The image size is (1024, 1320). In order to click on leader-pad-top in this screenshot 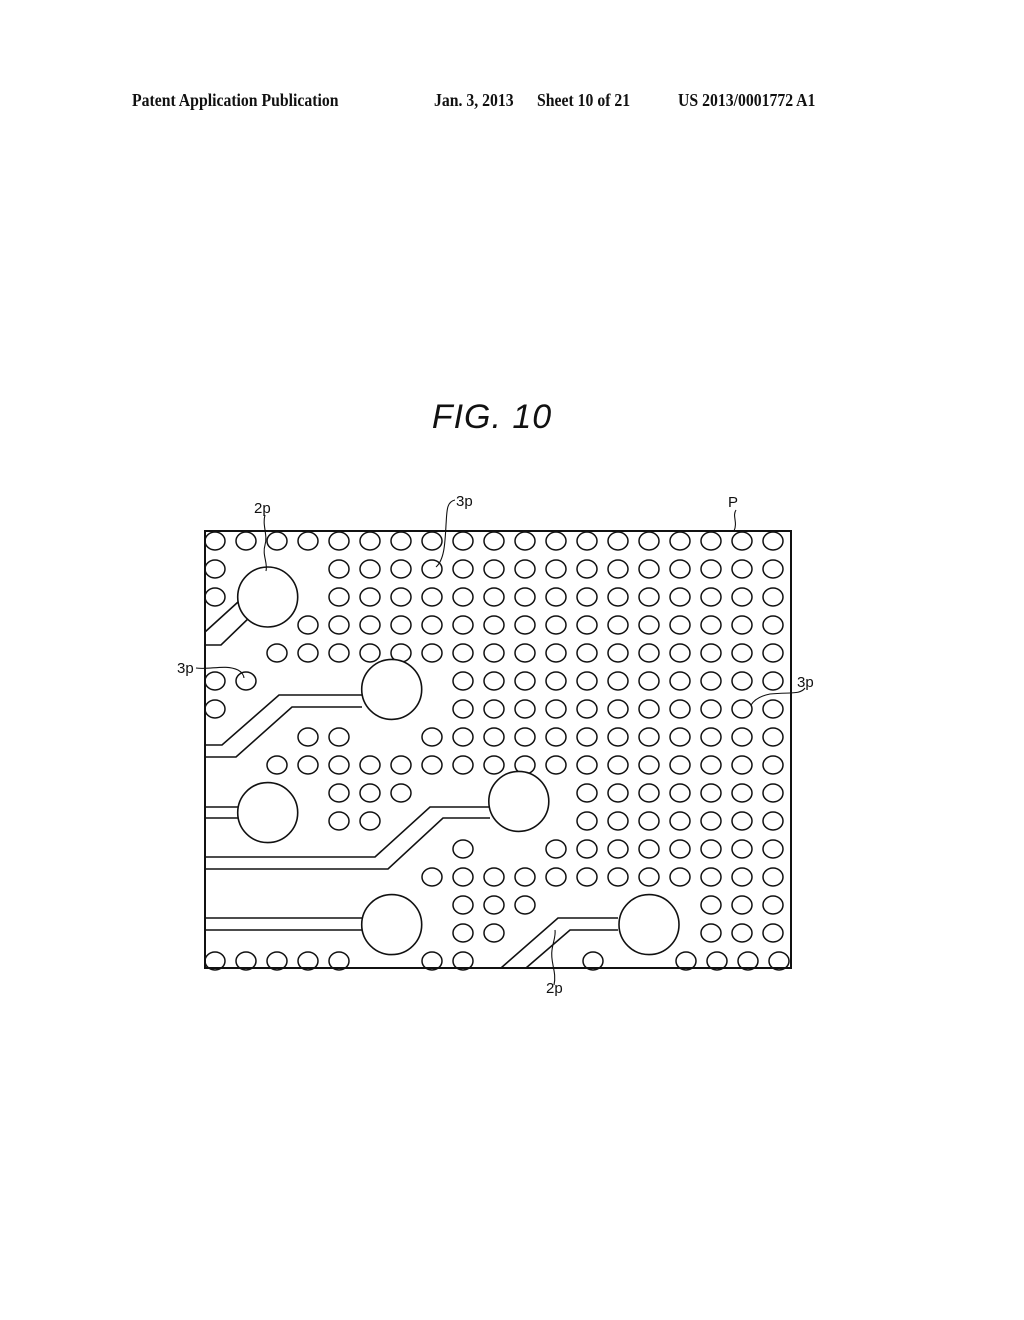, I will do `click(265, 543)`.